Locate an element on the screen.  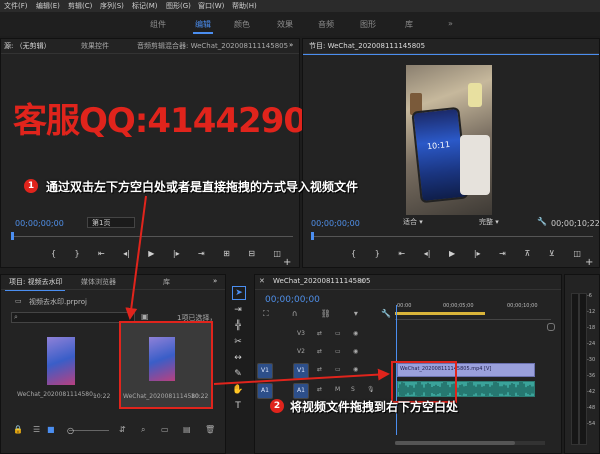
arrow-to-timeline is located at coordinates (301, 376).